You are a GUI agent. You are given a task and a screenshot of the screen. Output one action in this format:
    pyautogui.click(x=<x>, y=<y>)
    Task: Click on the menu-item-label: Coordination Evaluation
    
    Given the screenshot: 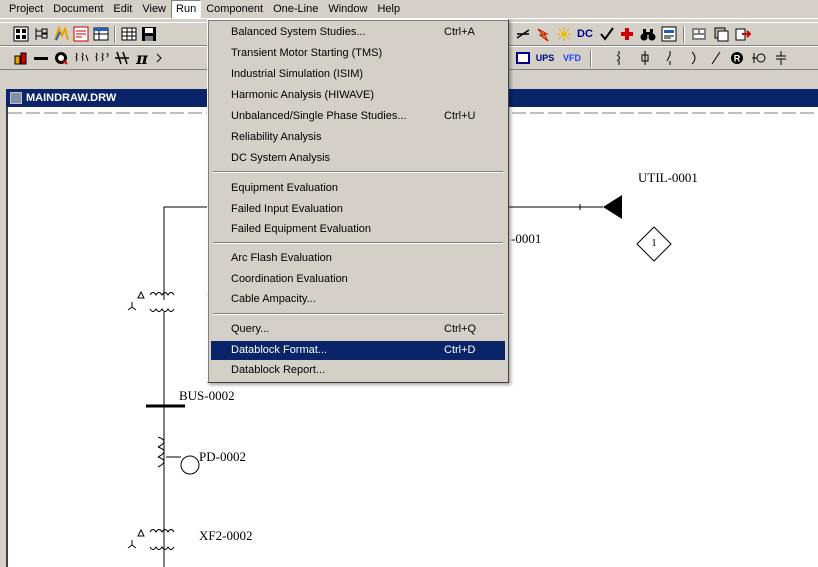 What is the action you would take?
    pyautogui.click(x=289, y=279)
    